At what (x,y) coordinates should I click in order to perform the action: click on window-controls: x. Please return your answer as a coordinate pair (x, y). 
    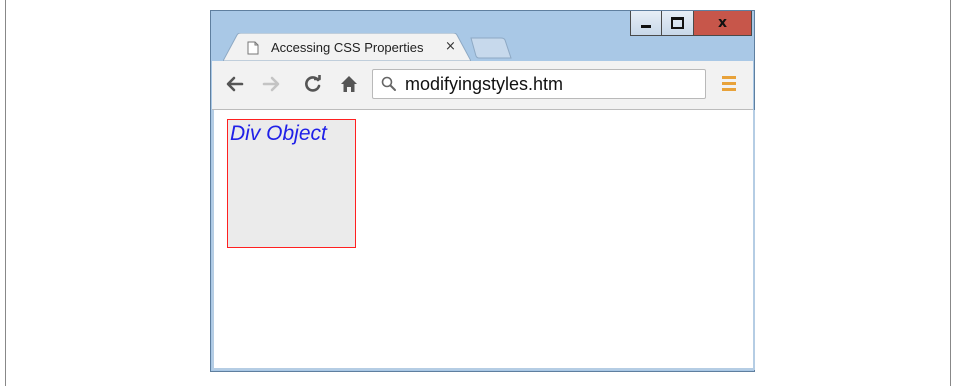
    Looking at the image, I should click on (691, 24).